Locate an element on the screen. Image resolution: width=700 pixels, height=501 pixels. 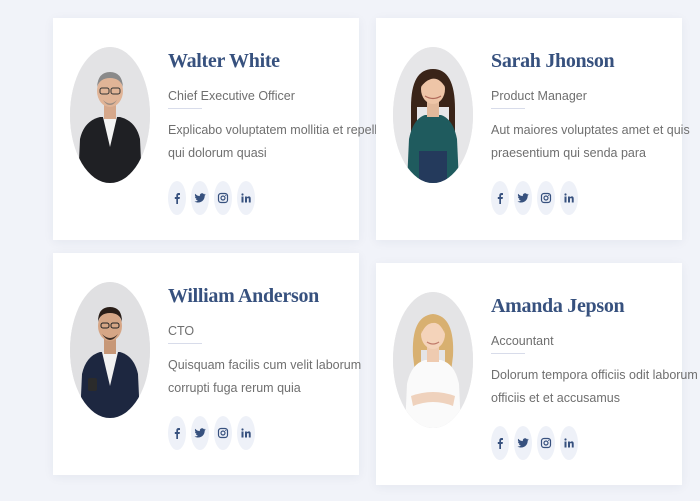
member-name: Amanda Jepson is located at coordinates (558, 306).